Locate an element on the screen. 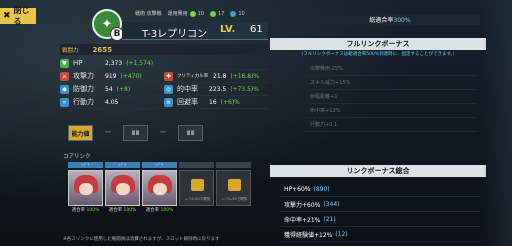 The image size is (512, 246). combat-power-label: 戦闘力 is located at coordinates (70, 50).